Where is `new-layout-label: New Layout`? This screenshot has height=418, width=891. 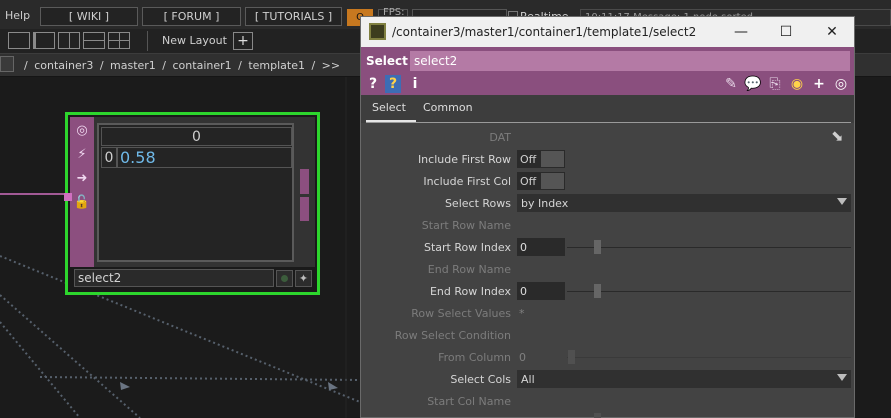
new-layout-label: New Layout is located at coordinates (194, 40).